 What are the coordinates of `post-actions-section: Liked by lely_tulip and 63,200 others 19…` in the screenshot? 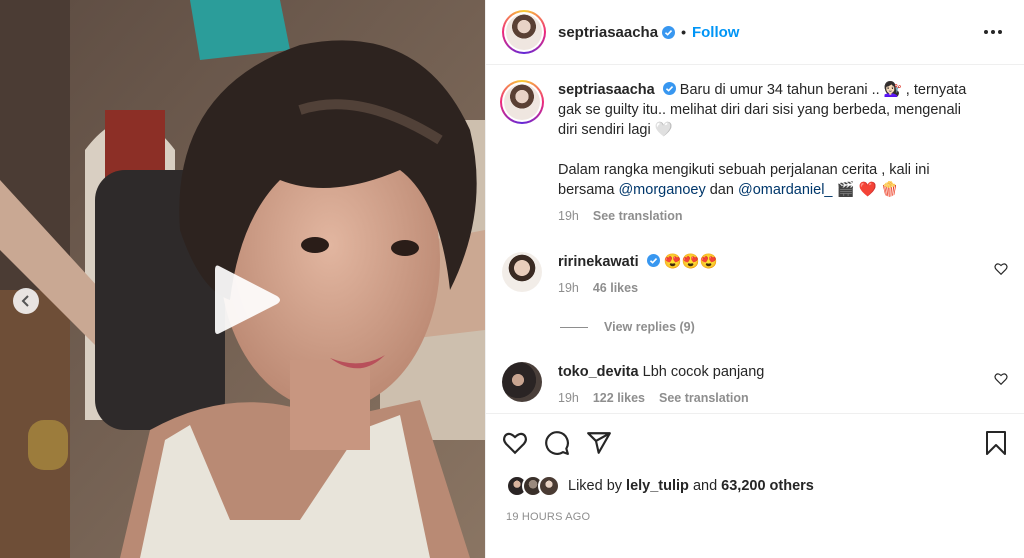 It's located at (755, 485).